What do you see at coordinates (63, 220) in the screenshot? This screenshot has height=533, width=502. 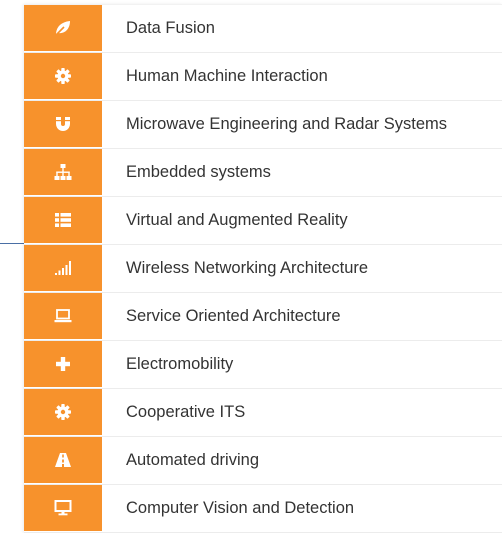 I see `list-icon` at bounding box center [63, 220].